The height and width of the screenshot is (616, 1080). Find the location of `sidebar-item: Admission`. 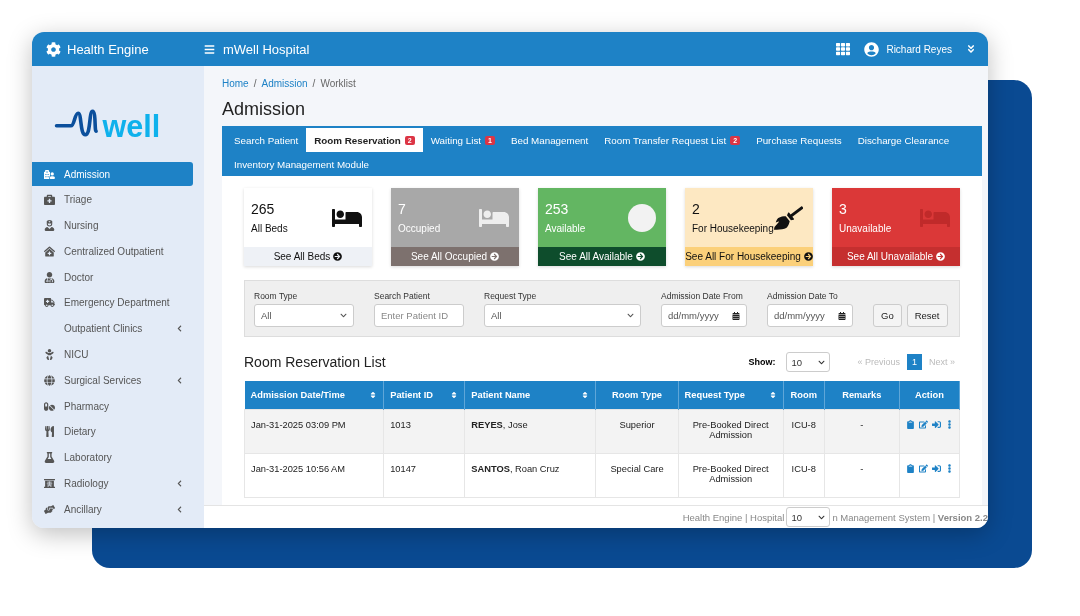

sidebar-item: Admission is located at coordinates (112, 174).